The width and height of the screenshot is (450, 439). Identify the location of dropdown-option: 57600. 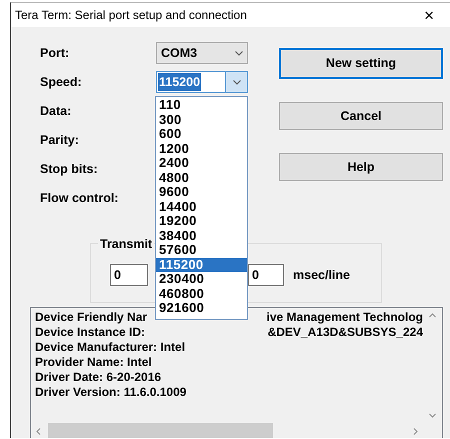
(201, 250).